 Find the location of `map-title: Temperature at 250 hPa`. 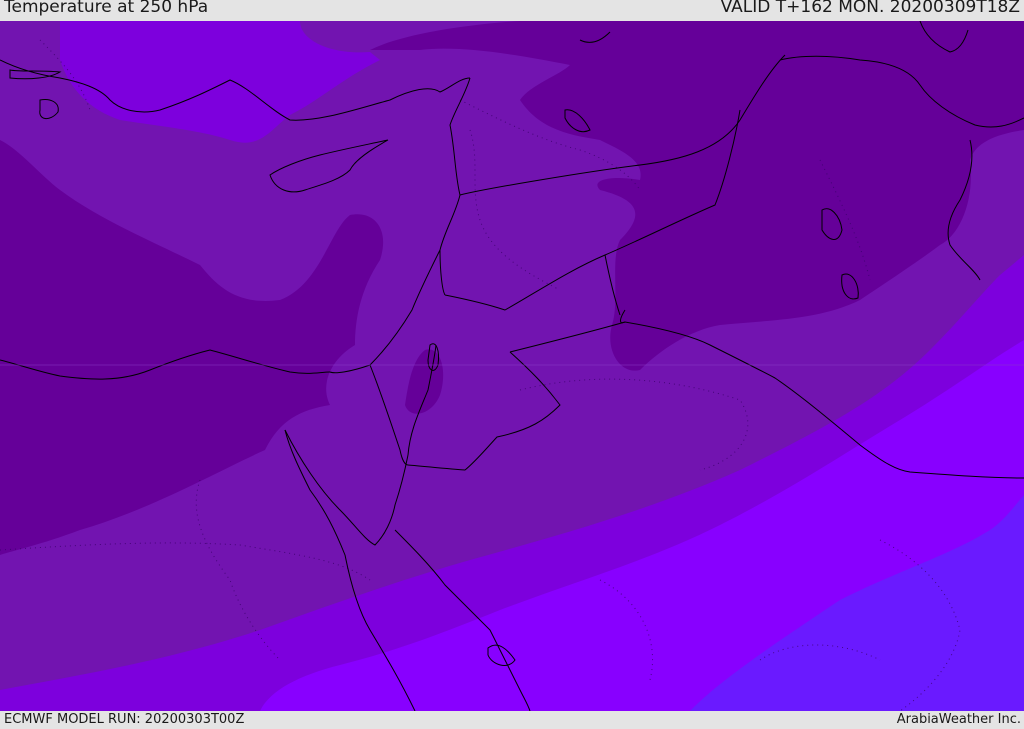

map-title: Temperature at 250 hPa is located at coordinates (106, 8).